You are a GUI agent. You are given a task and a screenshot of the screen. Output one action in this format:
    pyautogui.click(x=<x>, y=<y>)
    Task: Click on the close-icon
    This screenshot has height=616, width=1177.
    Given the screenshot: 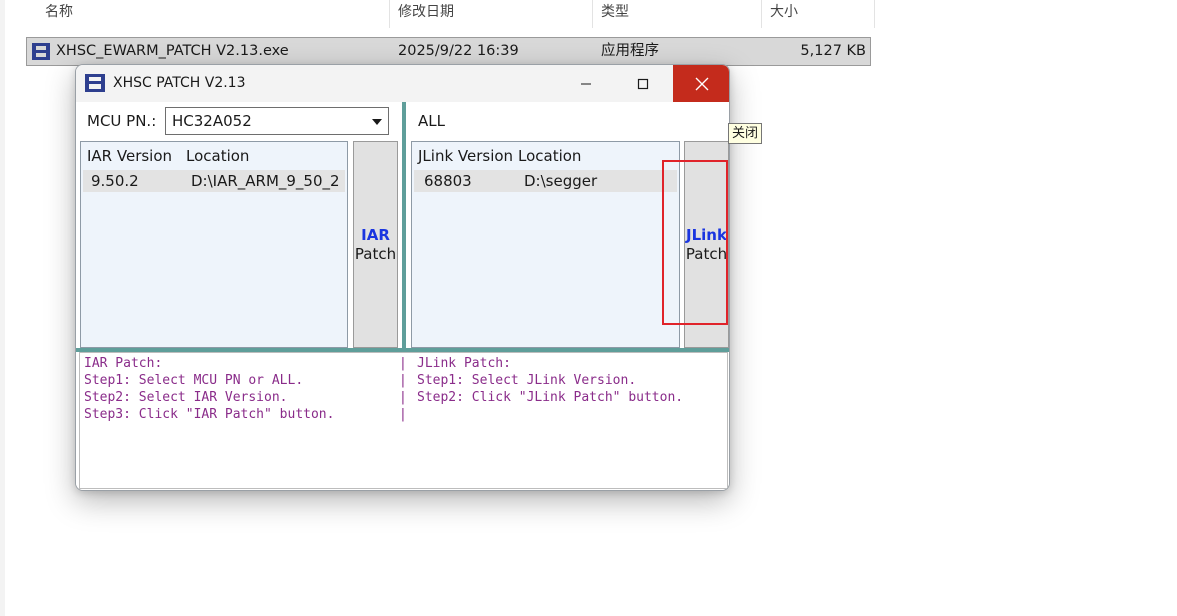 What is the action you would take?
    pyautogui.click(x=702, y=83)
    